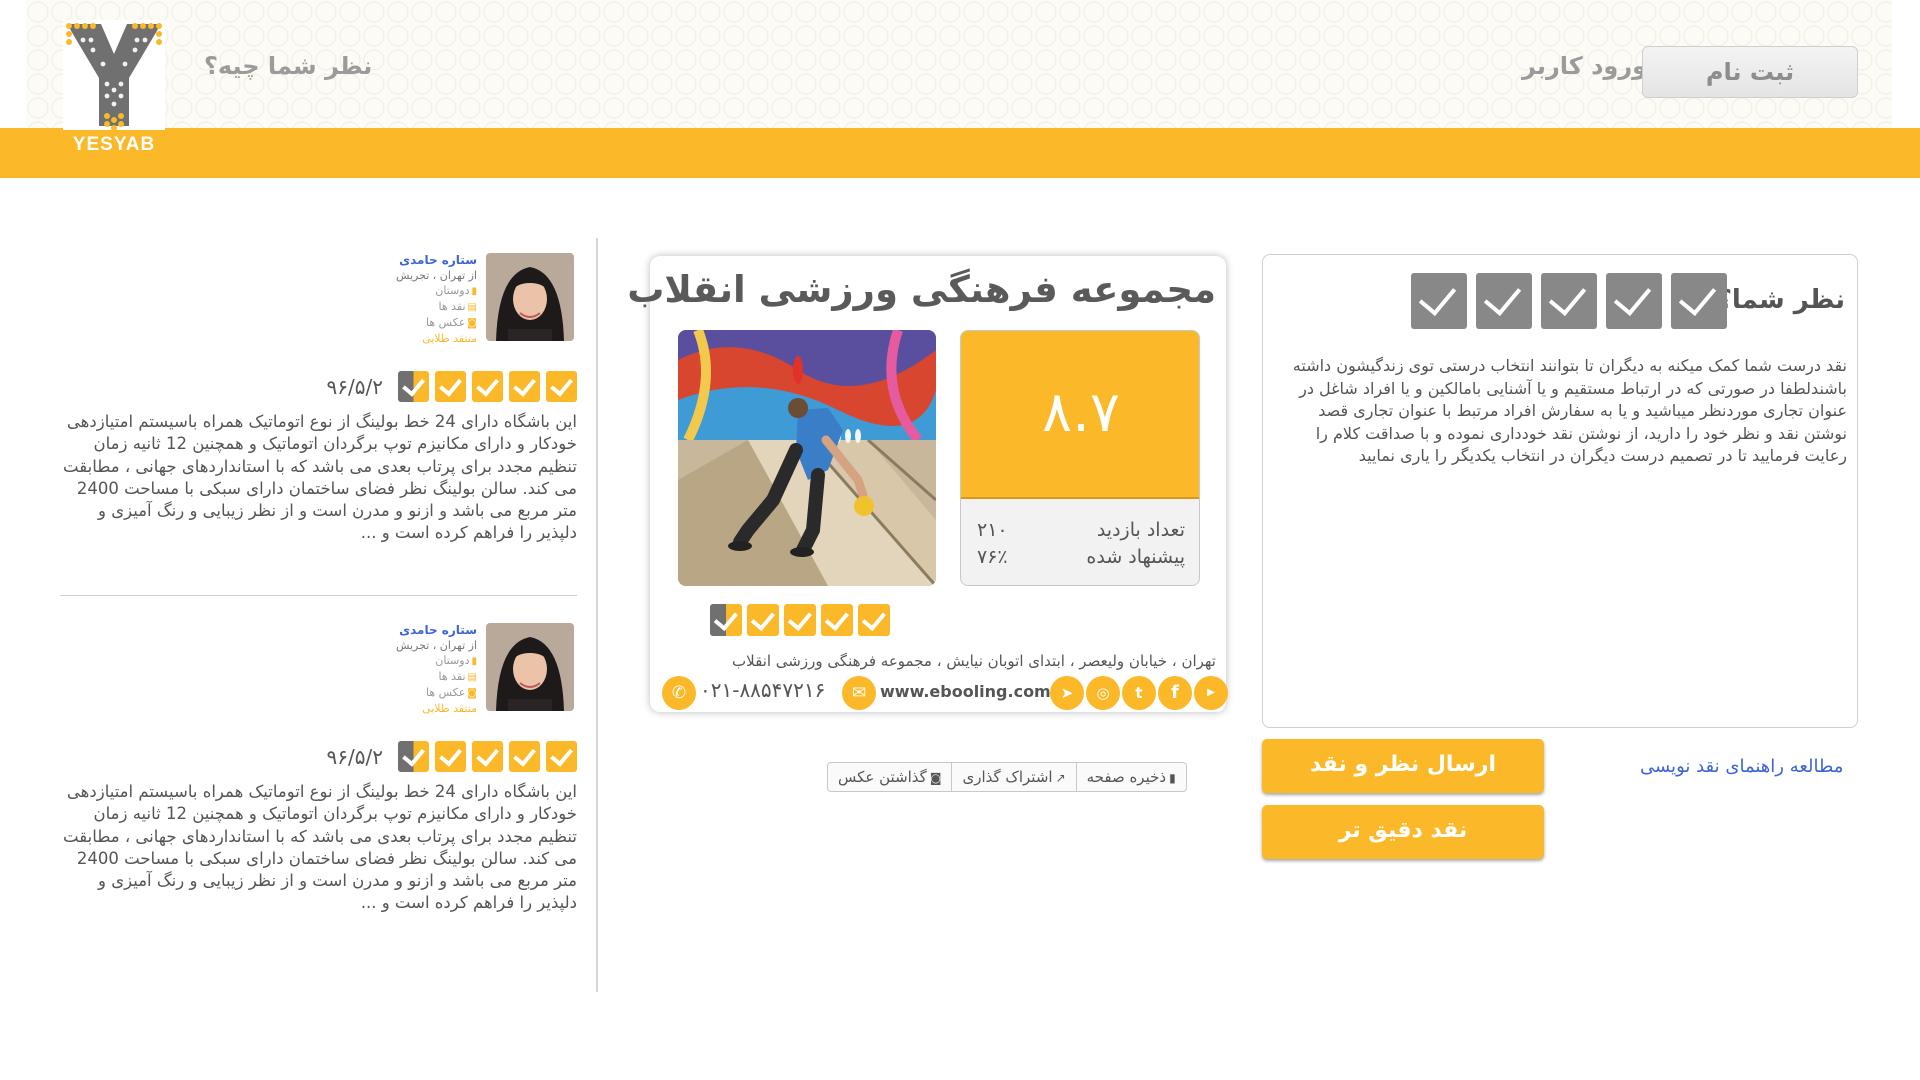 The height and width of the screenshot is (1080, 1920). What do you see at coordinates (1140, 530) in the screenshot?
I see `visits-label: تعداد بازدید` at bounding box center [1140, 530].